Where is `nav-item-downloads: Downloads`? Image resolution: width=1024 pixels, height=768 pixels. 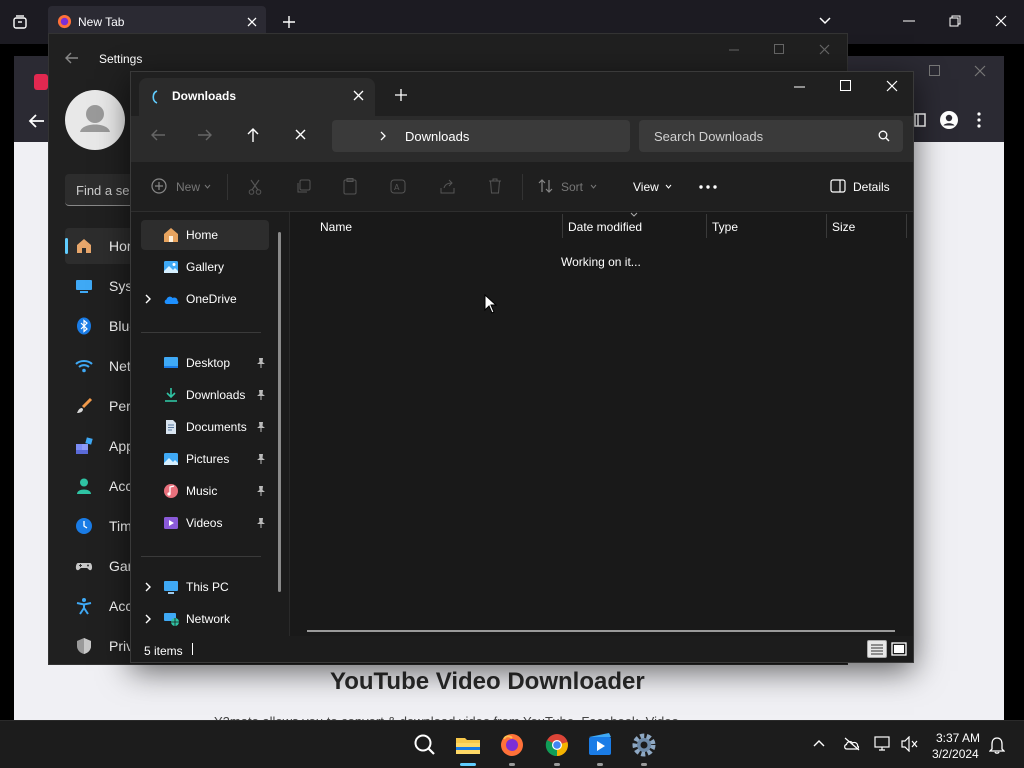
nav-item-downloads: Downloads is located at coordinates (205, 395).